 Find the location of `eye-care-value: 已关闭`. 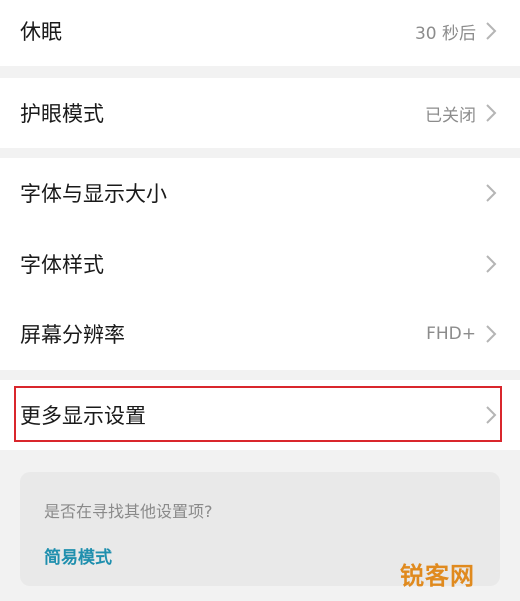

eye-care-value: 已关闭 is located at coordinates (450, 115).